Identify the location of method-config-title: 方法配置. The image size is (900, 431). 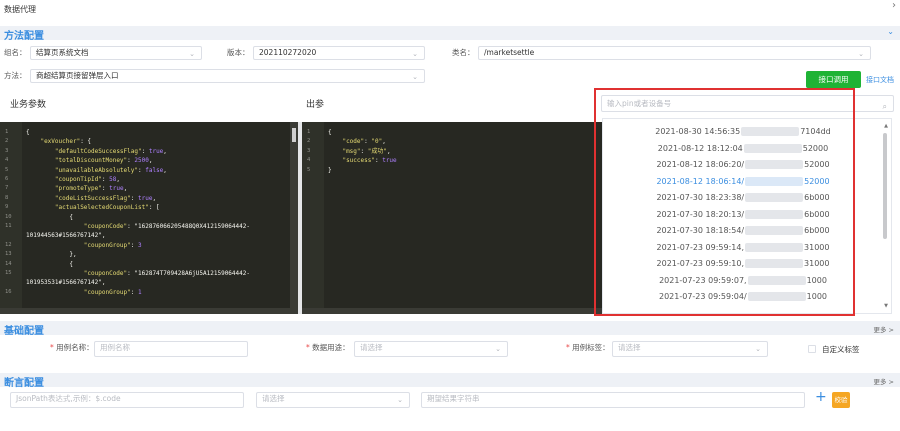
(24, 36).